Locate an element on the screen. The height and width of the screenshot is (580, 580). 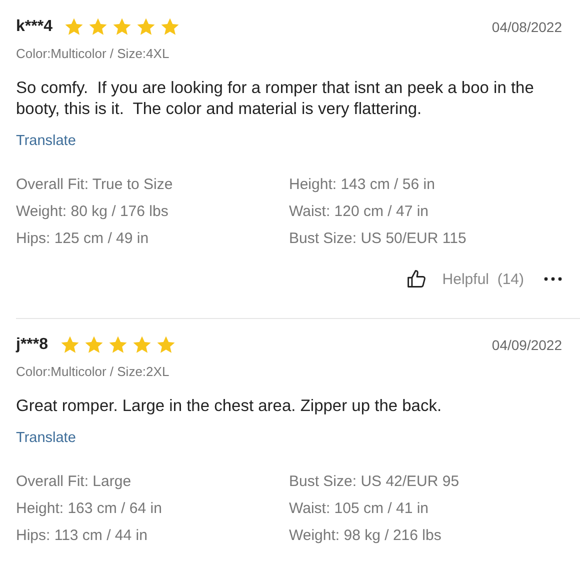
user-name: j***8 is located at coordinates (32, 345).